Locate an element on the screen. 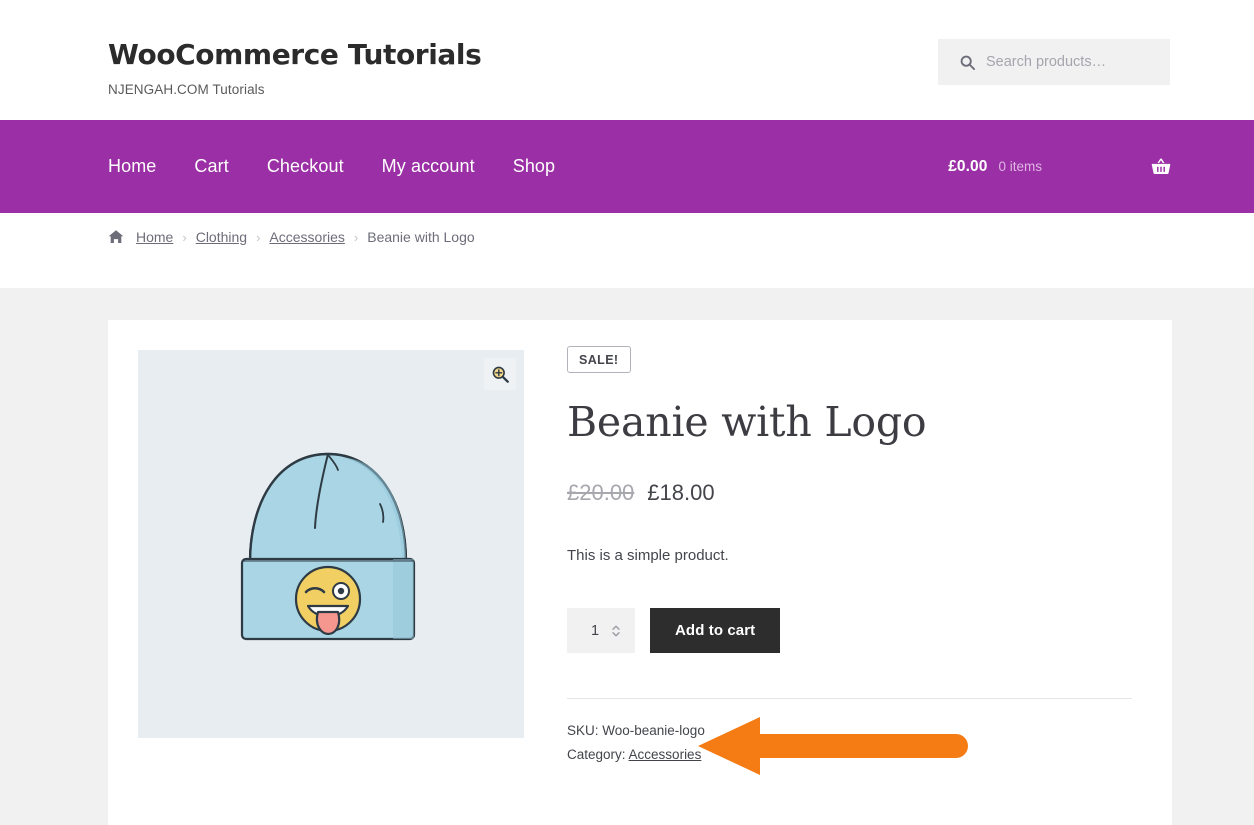 This screenshot has height=825, width=1254. nav-link-cart: Cart is located at coordinates (211, 166).